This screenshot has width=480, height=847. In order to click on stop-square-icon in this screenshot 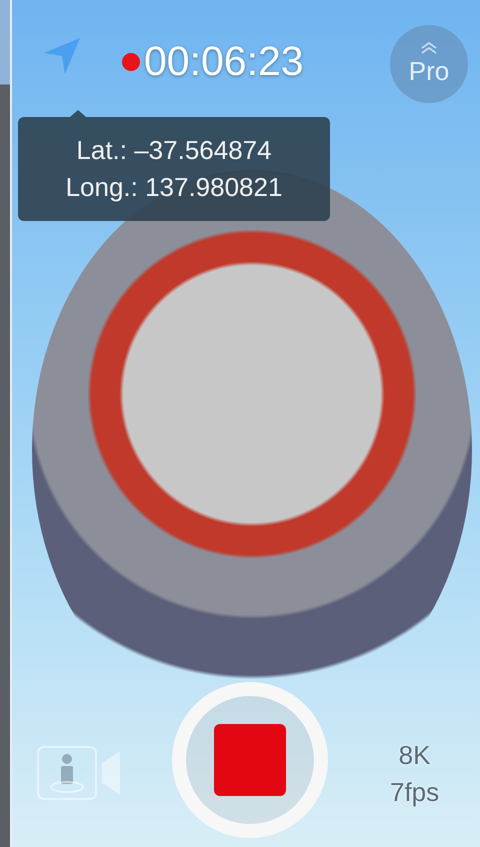, I will do `click(250, 760)`.